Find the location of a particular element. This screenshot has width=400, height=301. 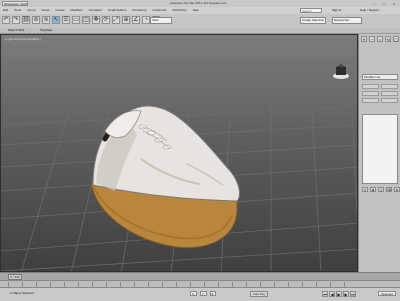

coordinate-display: X: Y: Z: is located at coordinates (203, 293).